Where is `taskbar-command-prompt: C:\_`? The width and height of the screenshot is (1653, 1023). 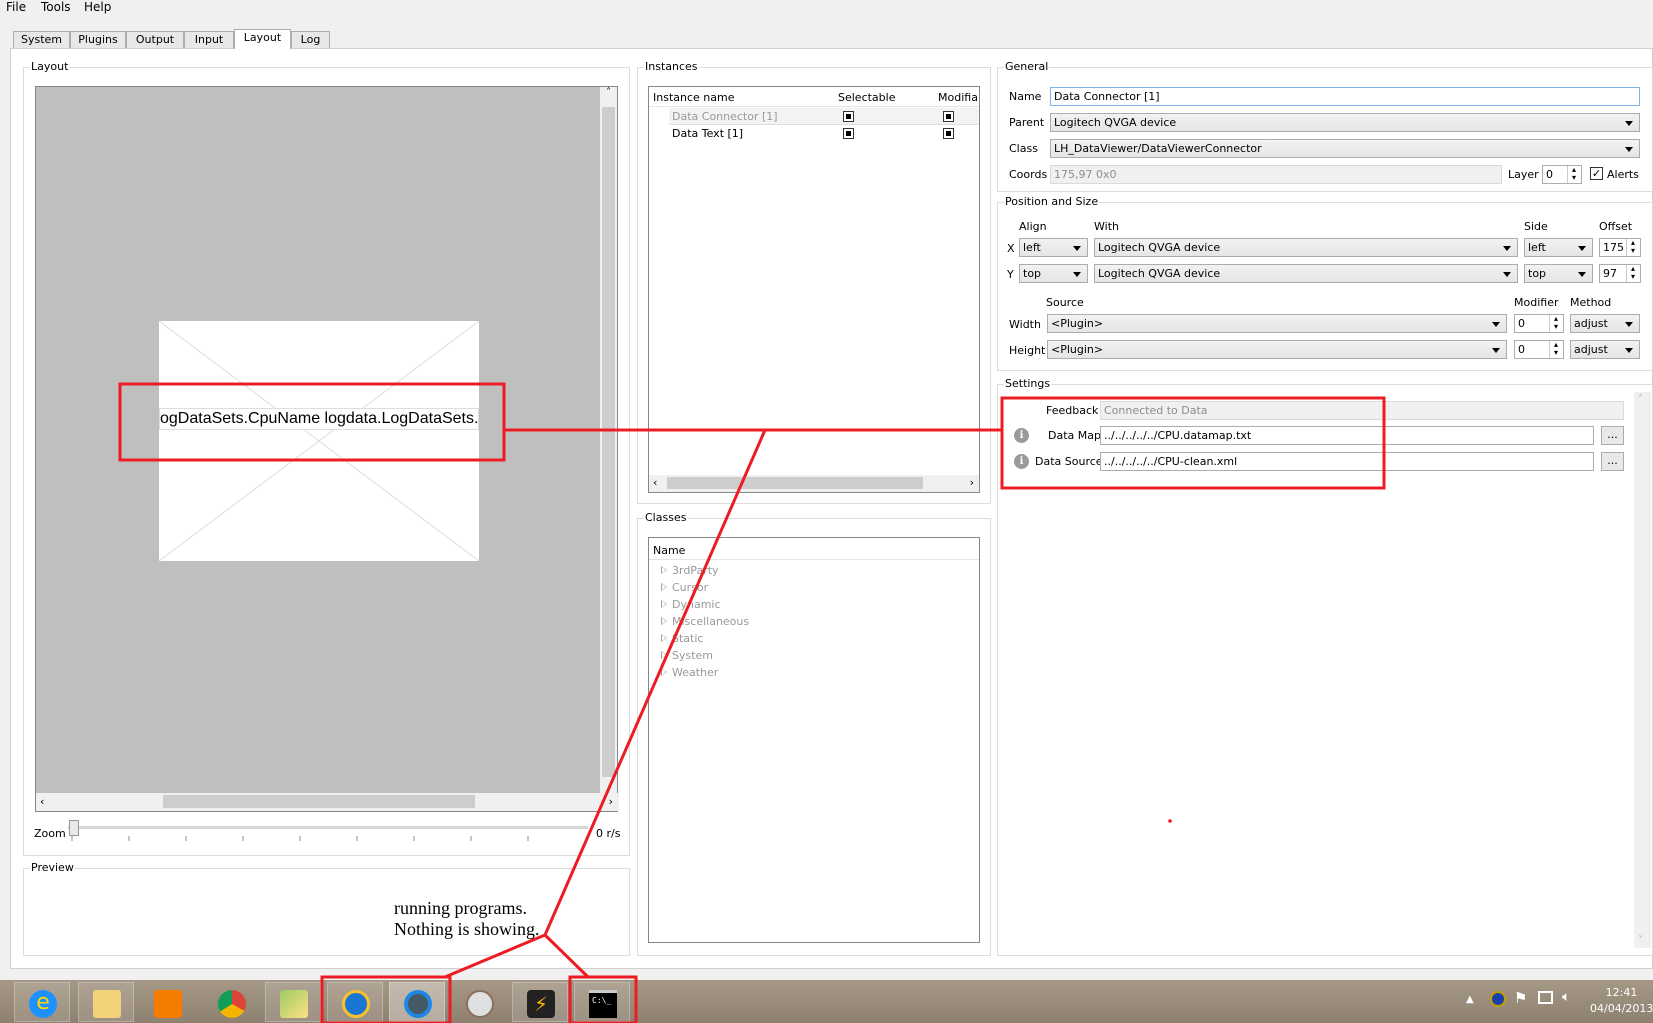 taskbar-command-prompt: C:\_ is located at coordinates (602, 1002).